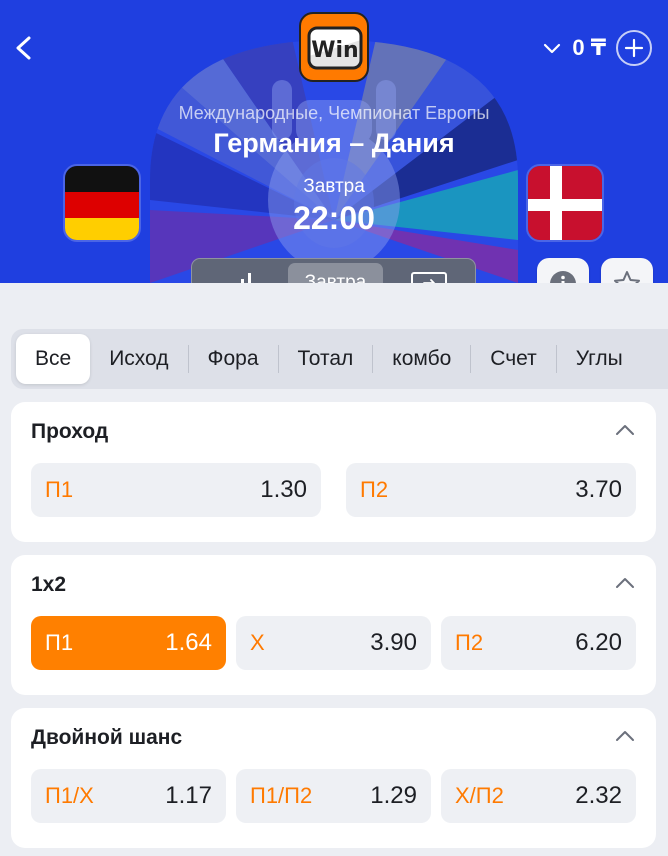 The width and height of the screenshot is (668, 856). I want to click on odd-value: 1.30, so click(283, 489).